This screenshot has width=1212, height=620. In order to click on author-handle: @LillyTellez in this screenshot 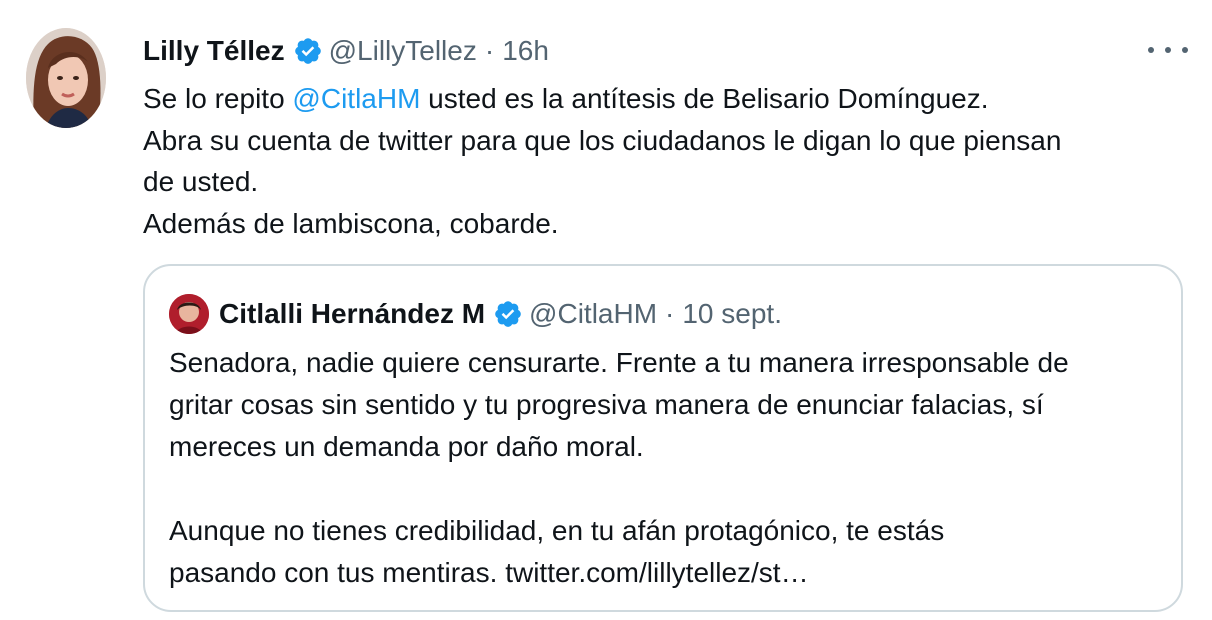, I will do `click(403, 51)`.